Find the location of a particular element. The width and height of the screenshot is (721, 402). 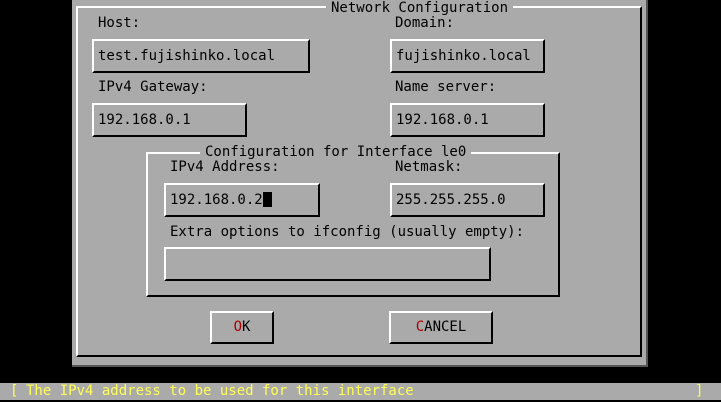

gateway-label: IPv4 Gateway: is located at coordinates (153, 87).